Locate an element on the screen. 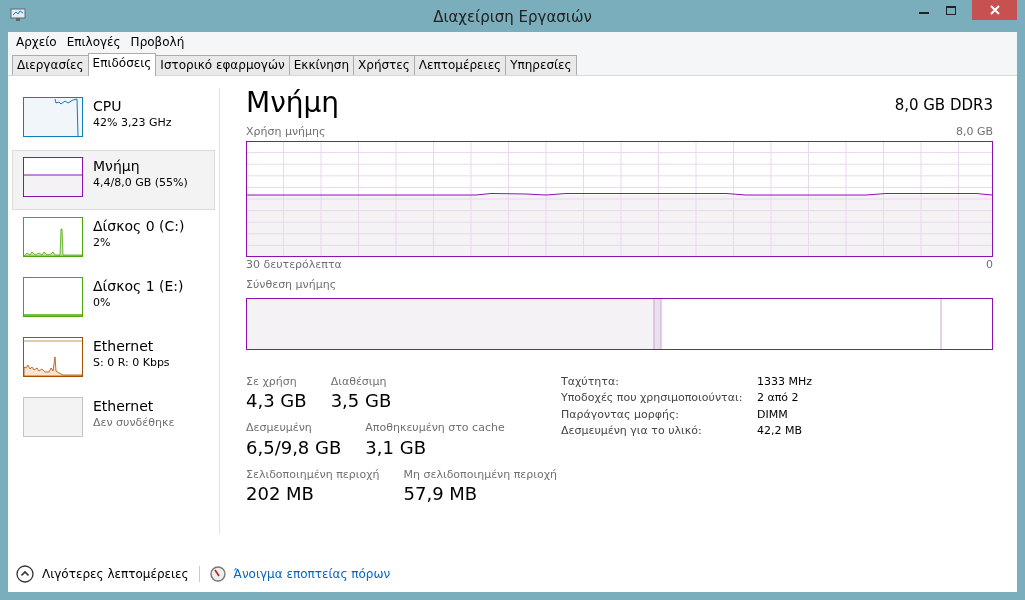 Image resolution: width=1025 pixels, height=600 pixels. window-title: Διαχείριση Εργασιών is located at coordinates (512, 17).